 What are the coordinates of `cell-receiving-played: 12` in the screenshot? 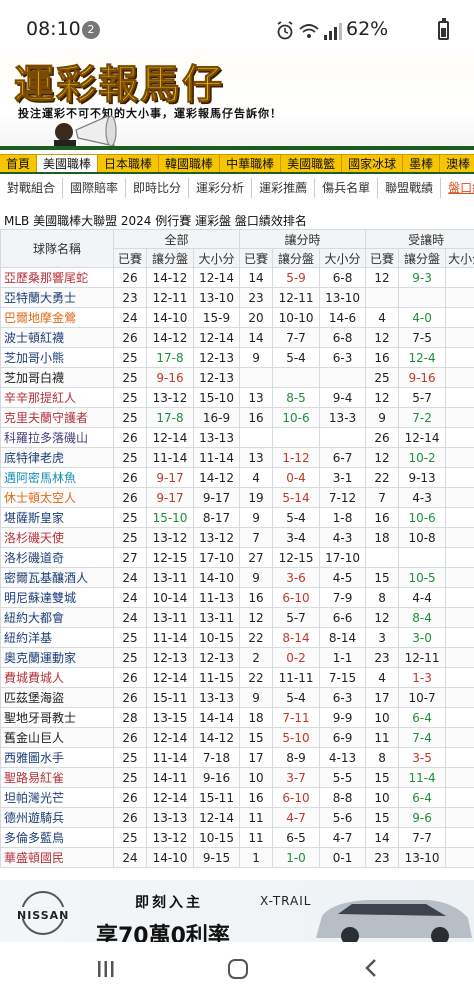 It's located at (382, 457).